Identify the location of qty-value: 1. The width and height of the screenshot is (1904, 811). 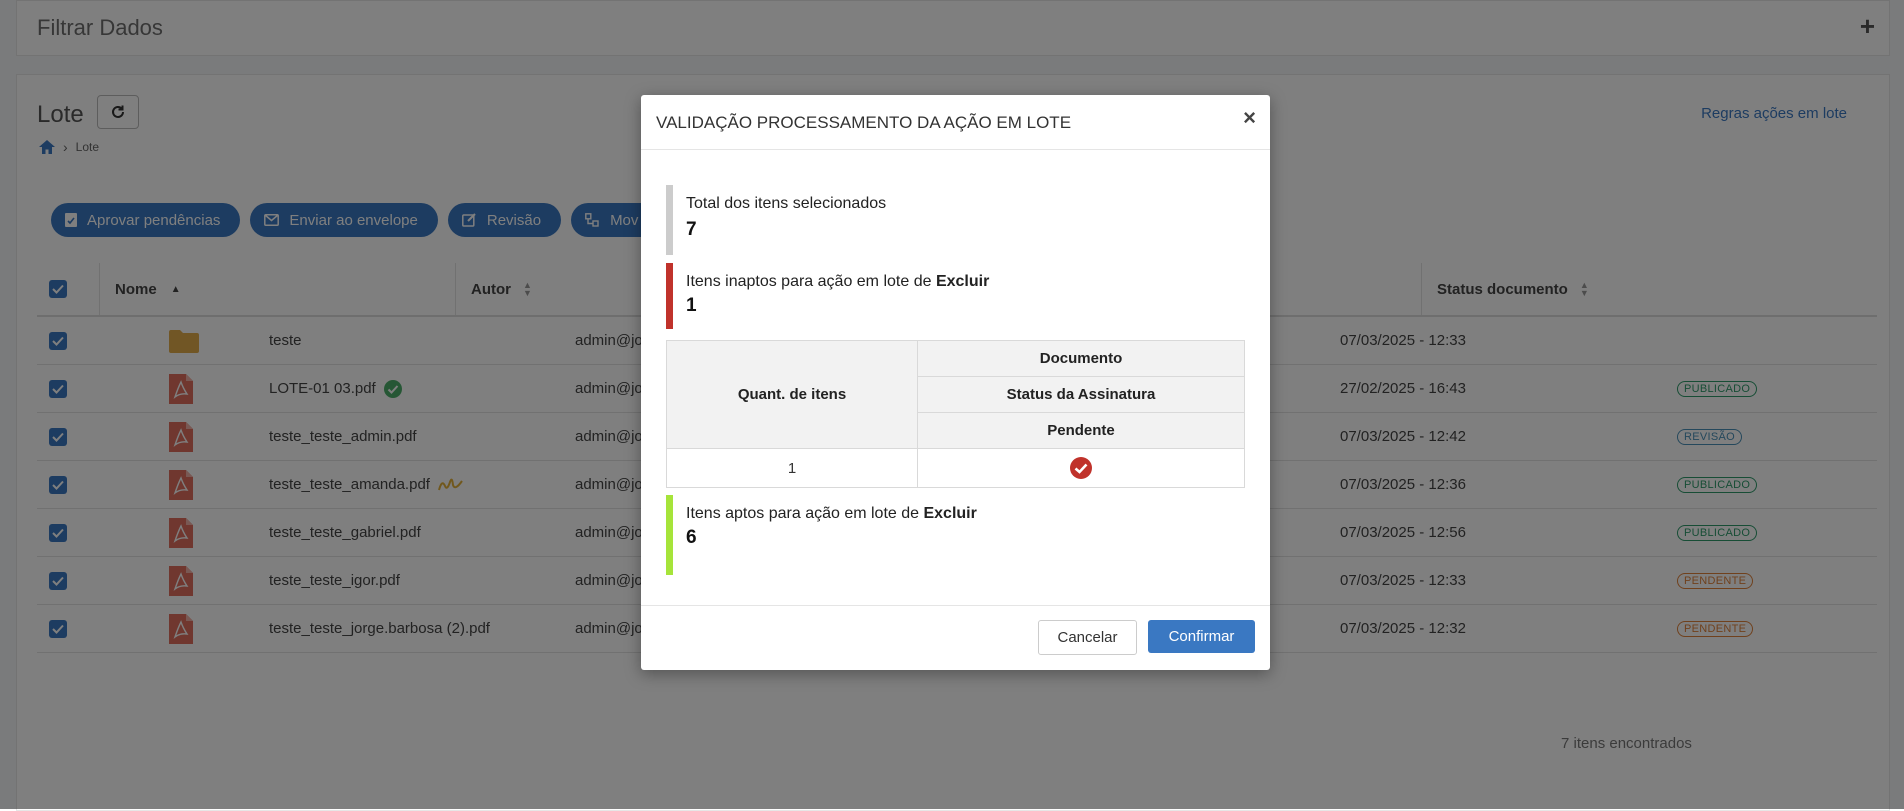
(792, 468).